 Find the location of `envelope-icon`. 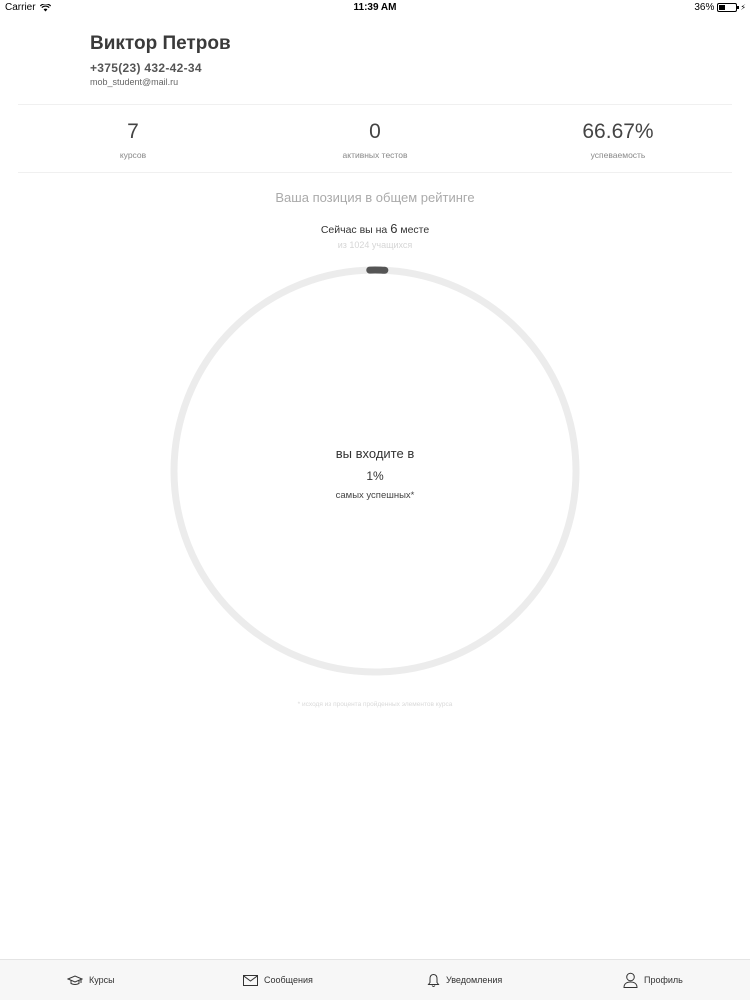

envelope-icon is located at coordinates (250, 980).